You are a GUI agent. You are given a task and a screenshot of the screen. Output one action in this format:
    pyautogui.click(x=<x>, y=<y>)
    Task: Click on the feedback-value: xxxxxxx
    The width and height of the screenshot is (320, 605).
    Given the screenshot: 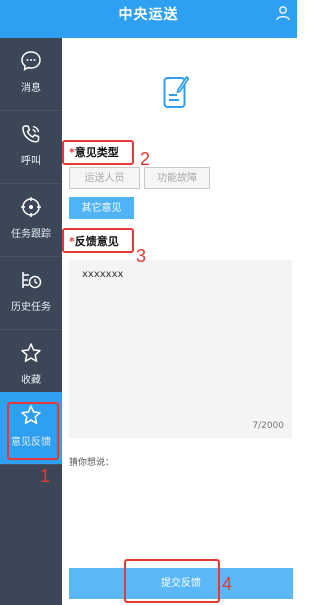 What is the action you would take?
    pyautogui.click(x=103, y=274)
    